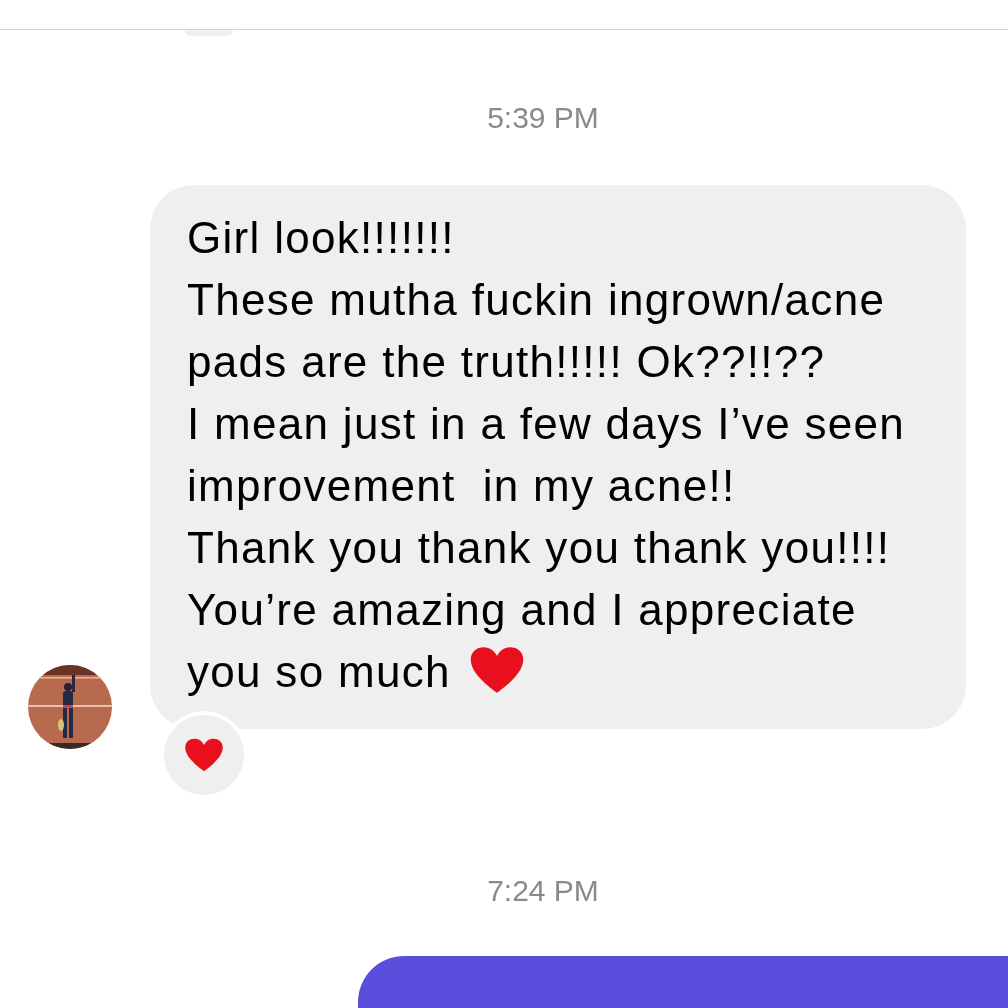 The width and height of the screenshot is (1008, 1008). What do you see at coordinates (547, 455) in the screenshot?
I see `message-text: I mean just in a few days I’ve seen improvement in my acne!!` at bounding box center [547, 455].